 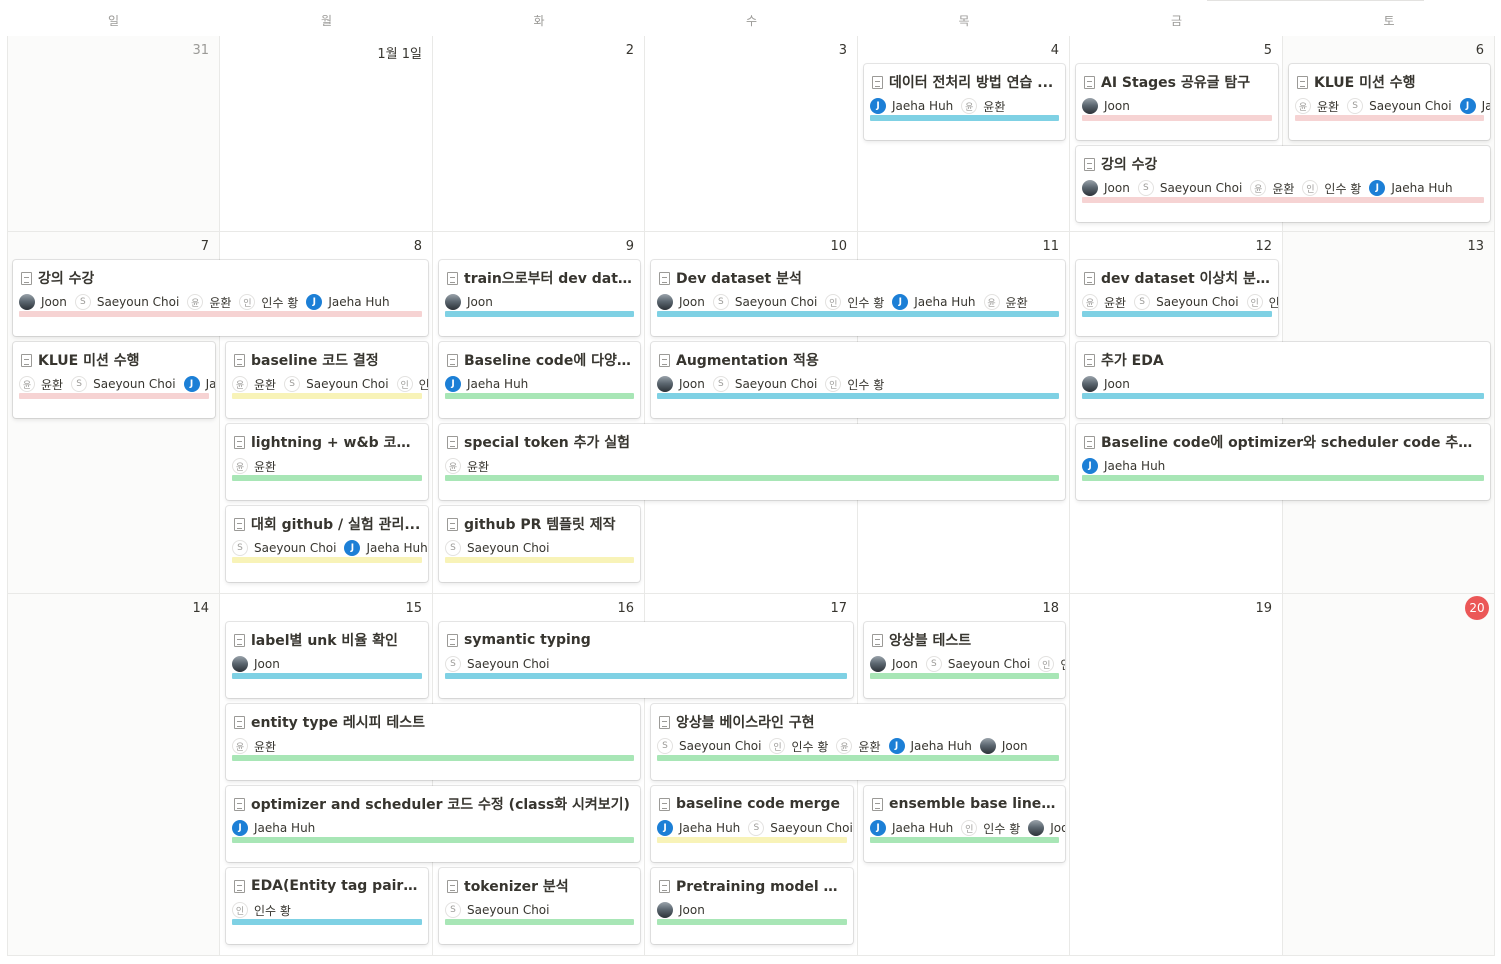 I want to click on event-card: Baseline code에 다양한 ... J Jaeha Huh, so click(x=539, y=380).